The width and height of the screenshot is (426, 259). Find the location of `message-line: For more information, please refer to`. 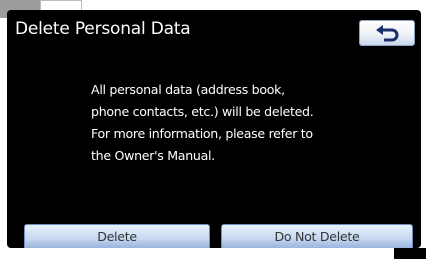

message-line: For more information, please refer to is located at coordinates (202, 133).